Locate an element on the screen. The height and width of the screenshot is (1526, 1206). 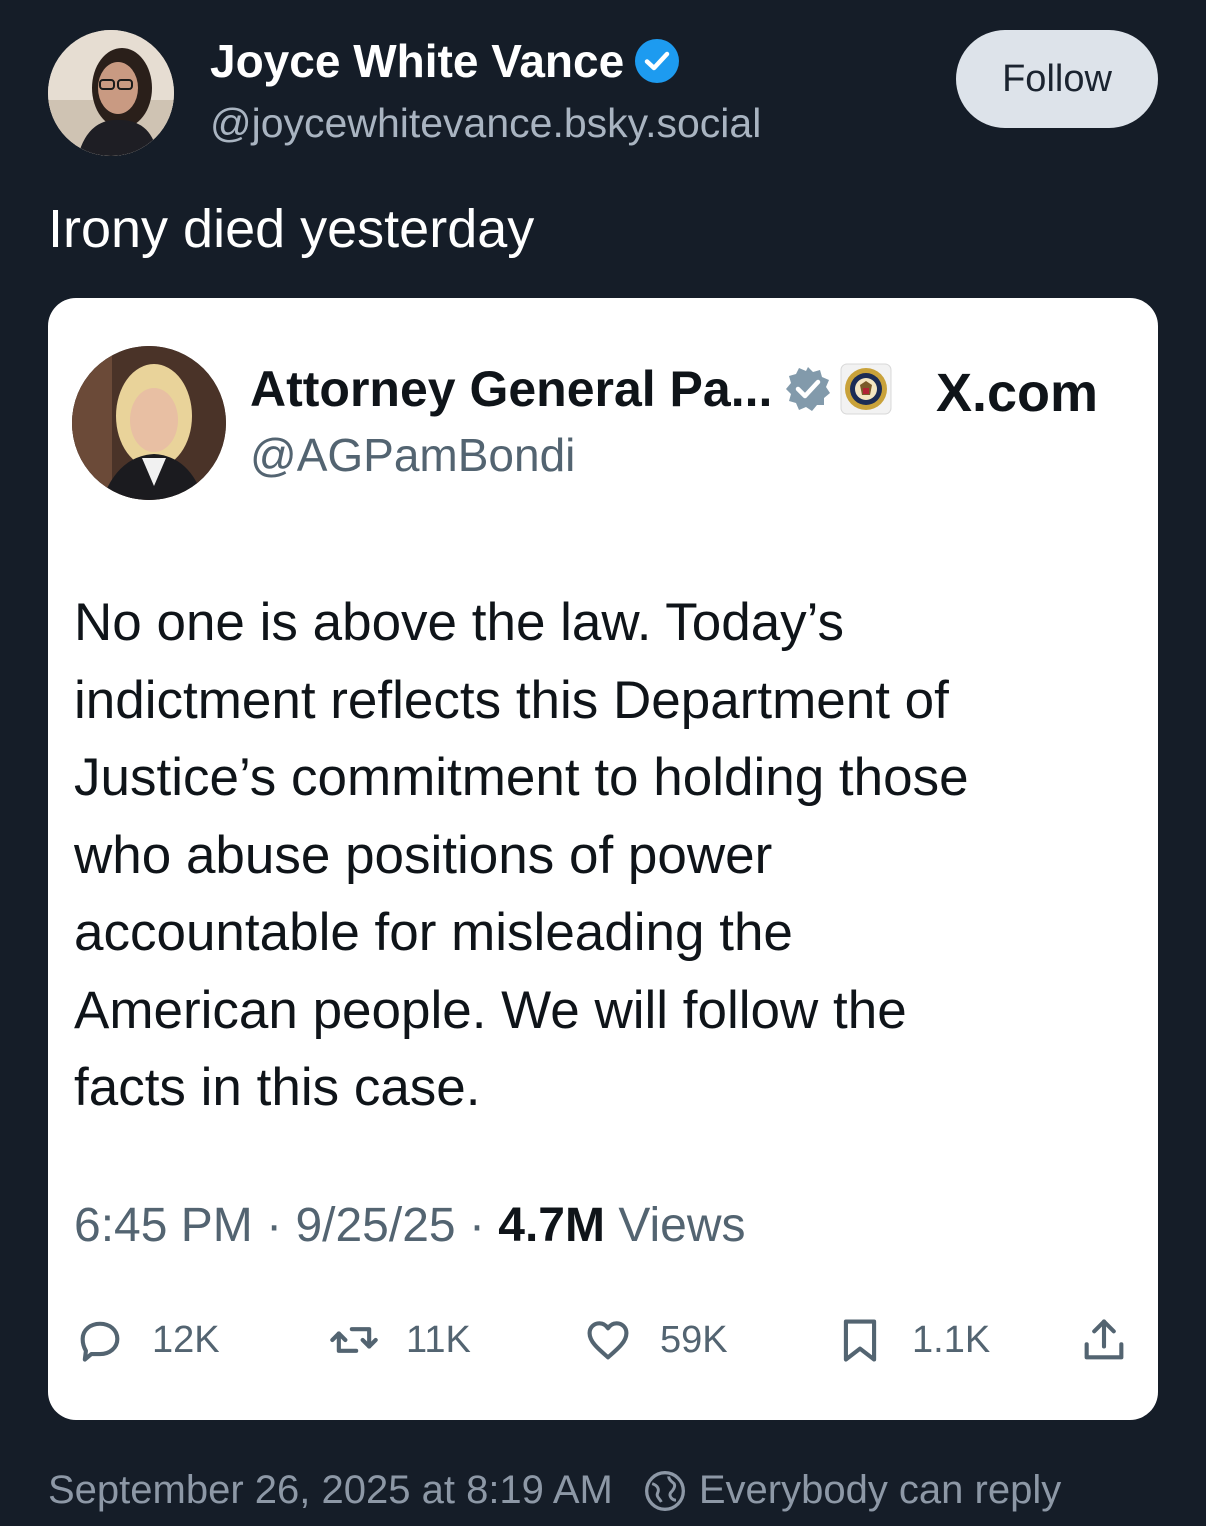
bookmark-action: 1.1K is located at coordinates (912, 1340).